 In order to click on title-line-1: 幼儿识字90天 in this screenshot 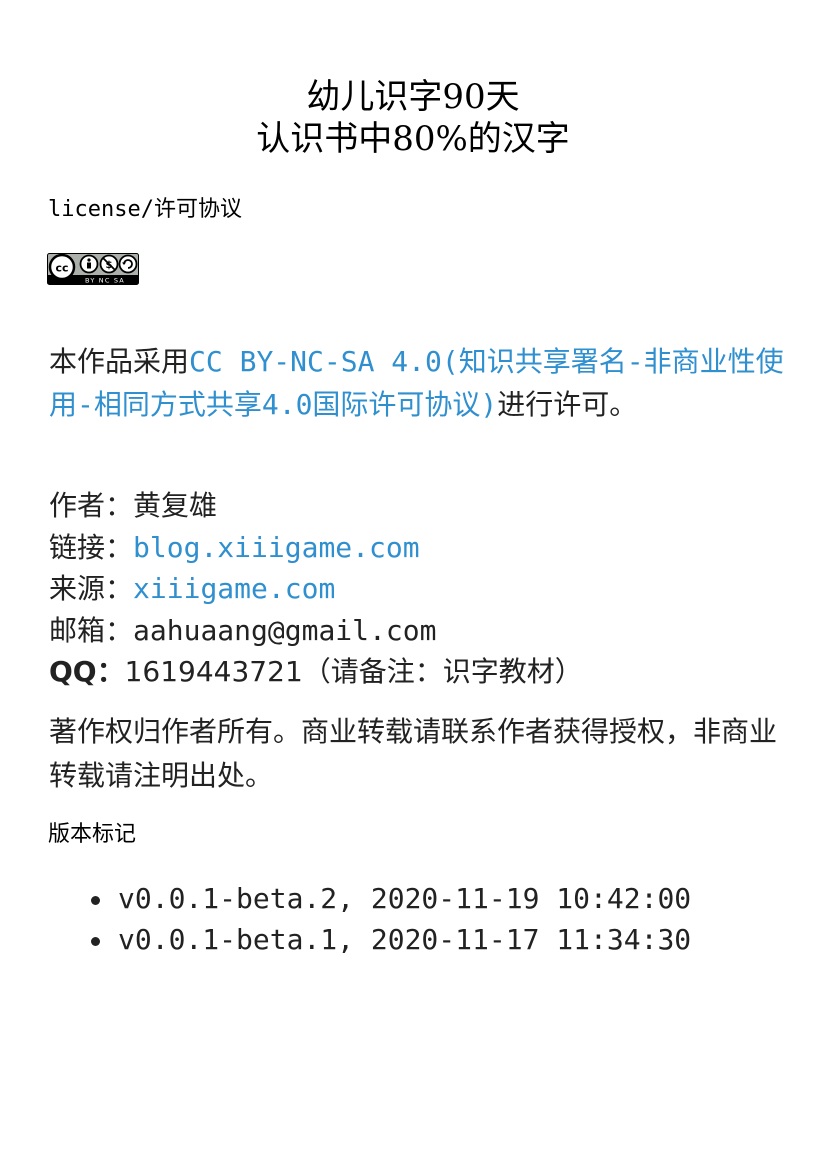, I will do `click(413, 97)`.